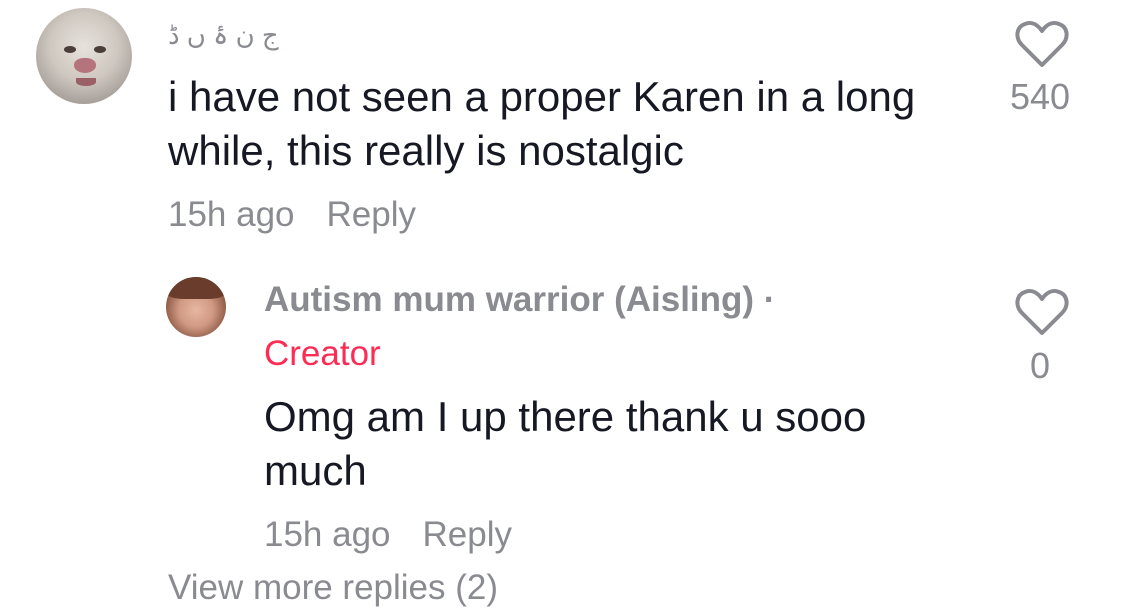 The image size is (1125, 608). I want to click on reply-meta: 15h ago Reply, so click(388, 535).